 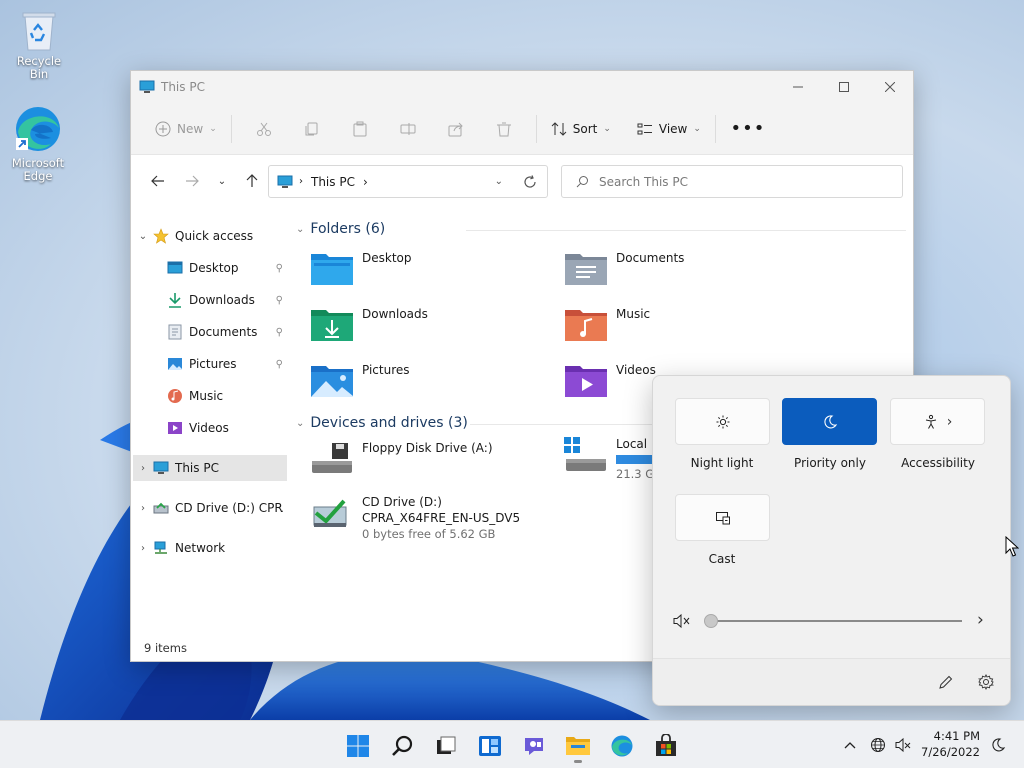 What do you see at coordinates (38, 169) in the screenshot?
I see `desktop-icon-label: Microsoft Edge` at bounding box center [38, 169].